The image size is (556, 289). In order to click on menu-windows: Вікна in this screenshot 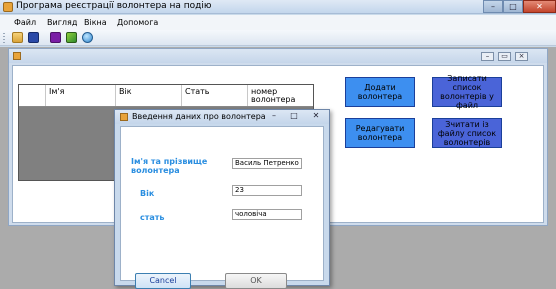, I will do `click(95, 22)`.